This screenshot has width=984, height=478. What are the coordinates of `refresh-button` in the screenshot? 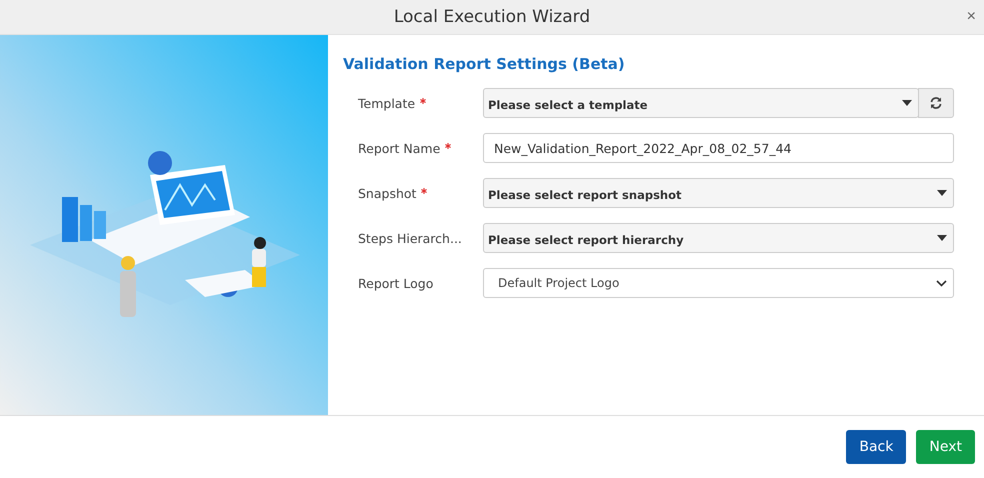 It's located at (936, 103).